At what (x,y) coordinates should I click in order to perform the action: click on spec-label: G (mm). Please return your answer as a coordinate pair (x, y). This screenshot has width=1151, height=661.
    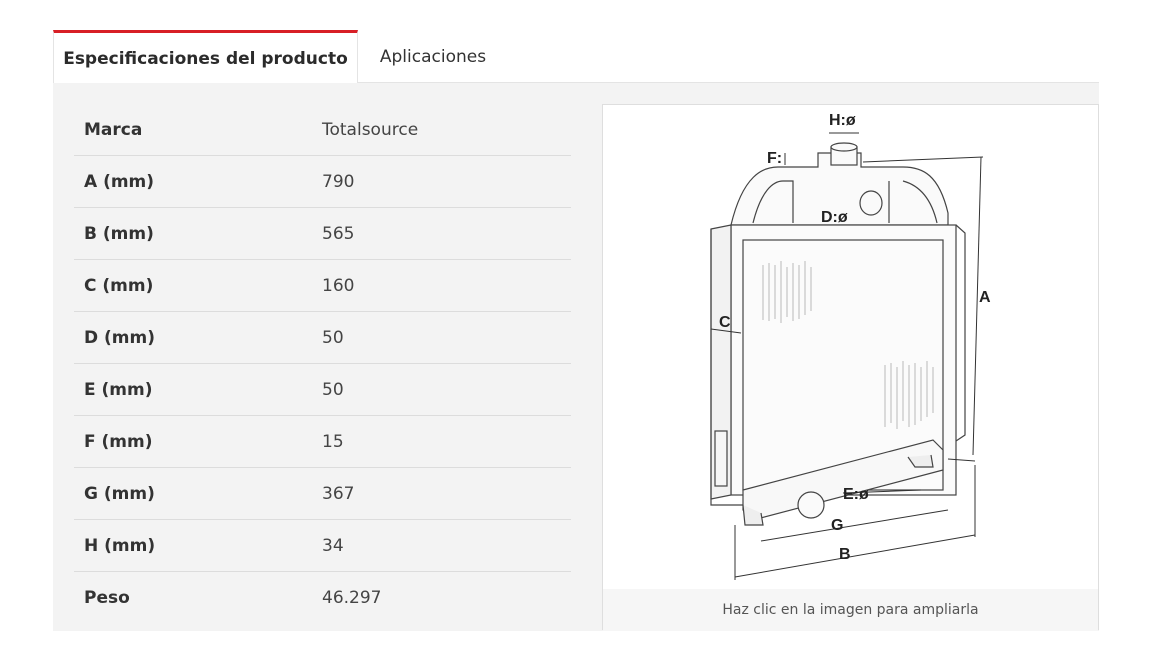
    Looking at the image, I should click on (119, 493).